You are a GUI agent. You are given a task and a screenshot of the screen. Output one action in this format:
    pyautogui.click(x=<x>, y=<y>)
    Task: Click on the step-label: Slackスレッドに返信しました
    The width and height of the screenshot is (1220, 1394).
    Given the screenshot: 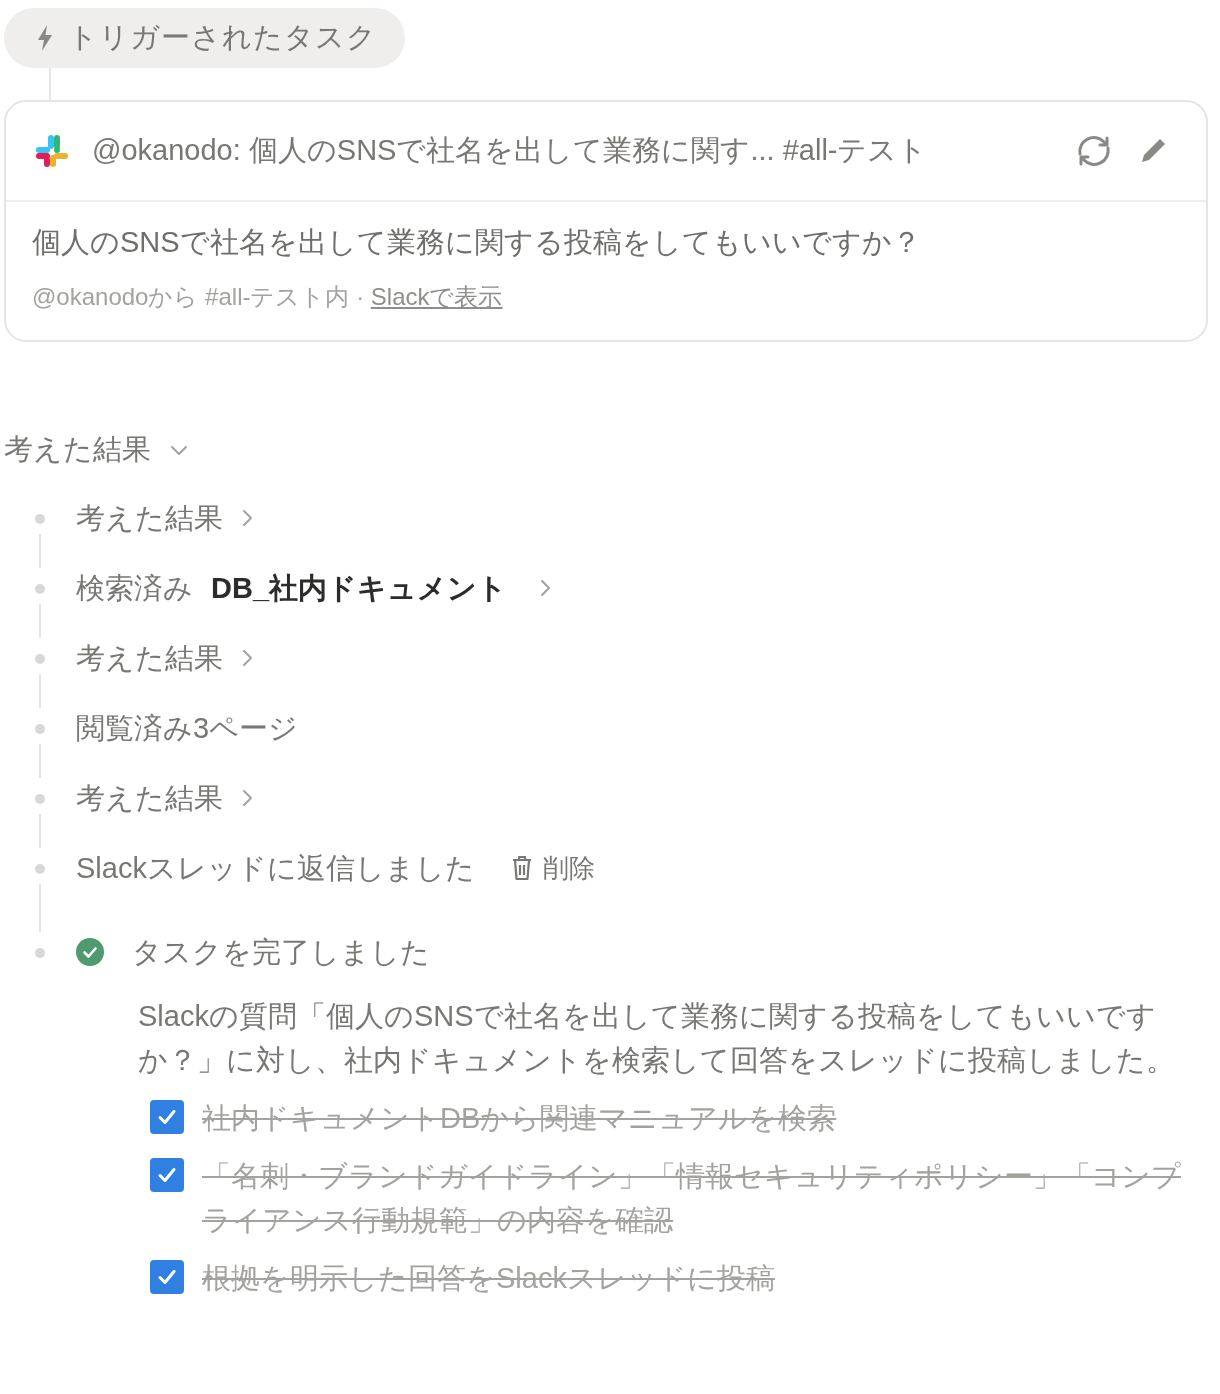 What is the action you would take?
    pyautogui.click(x=275, y=868)
    